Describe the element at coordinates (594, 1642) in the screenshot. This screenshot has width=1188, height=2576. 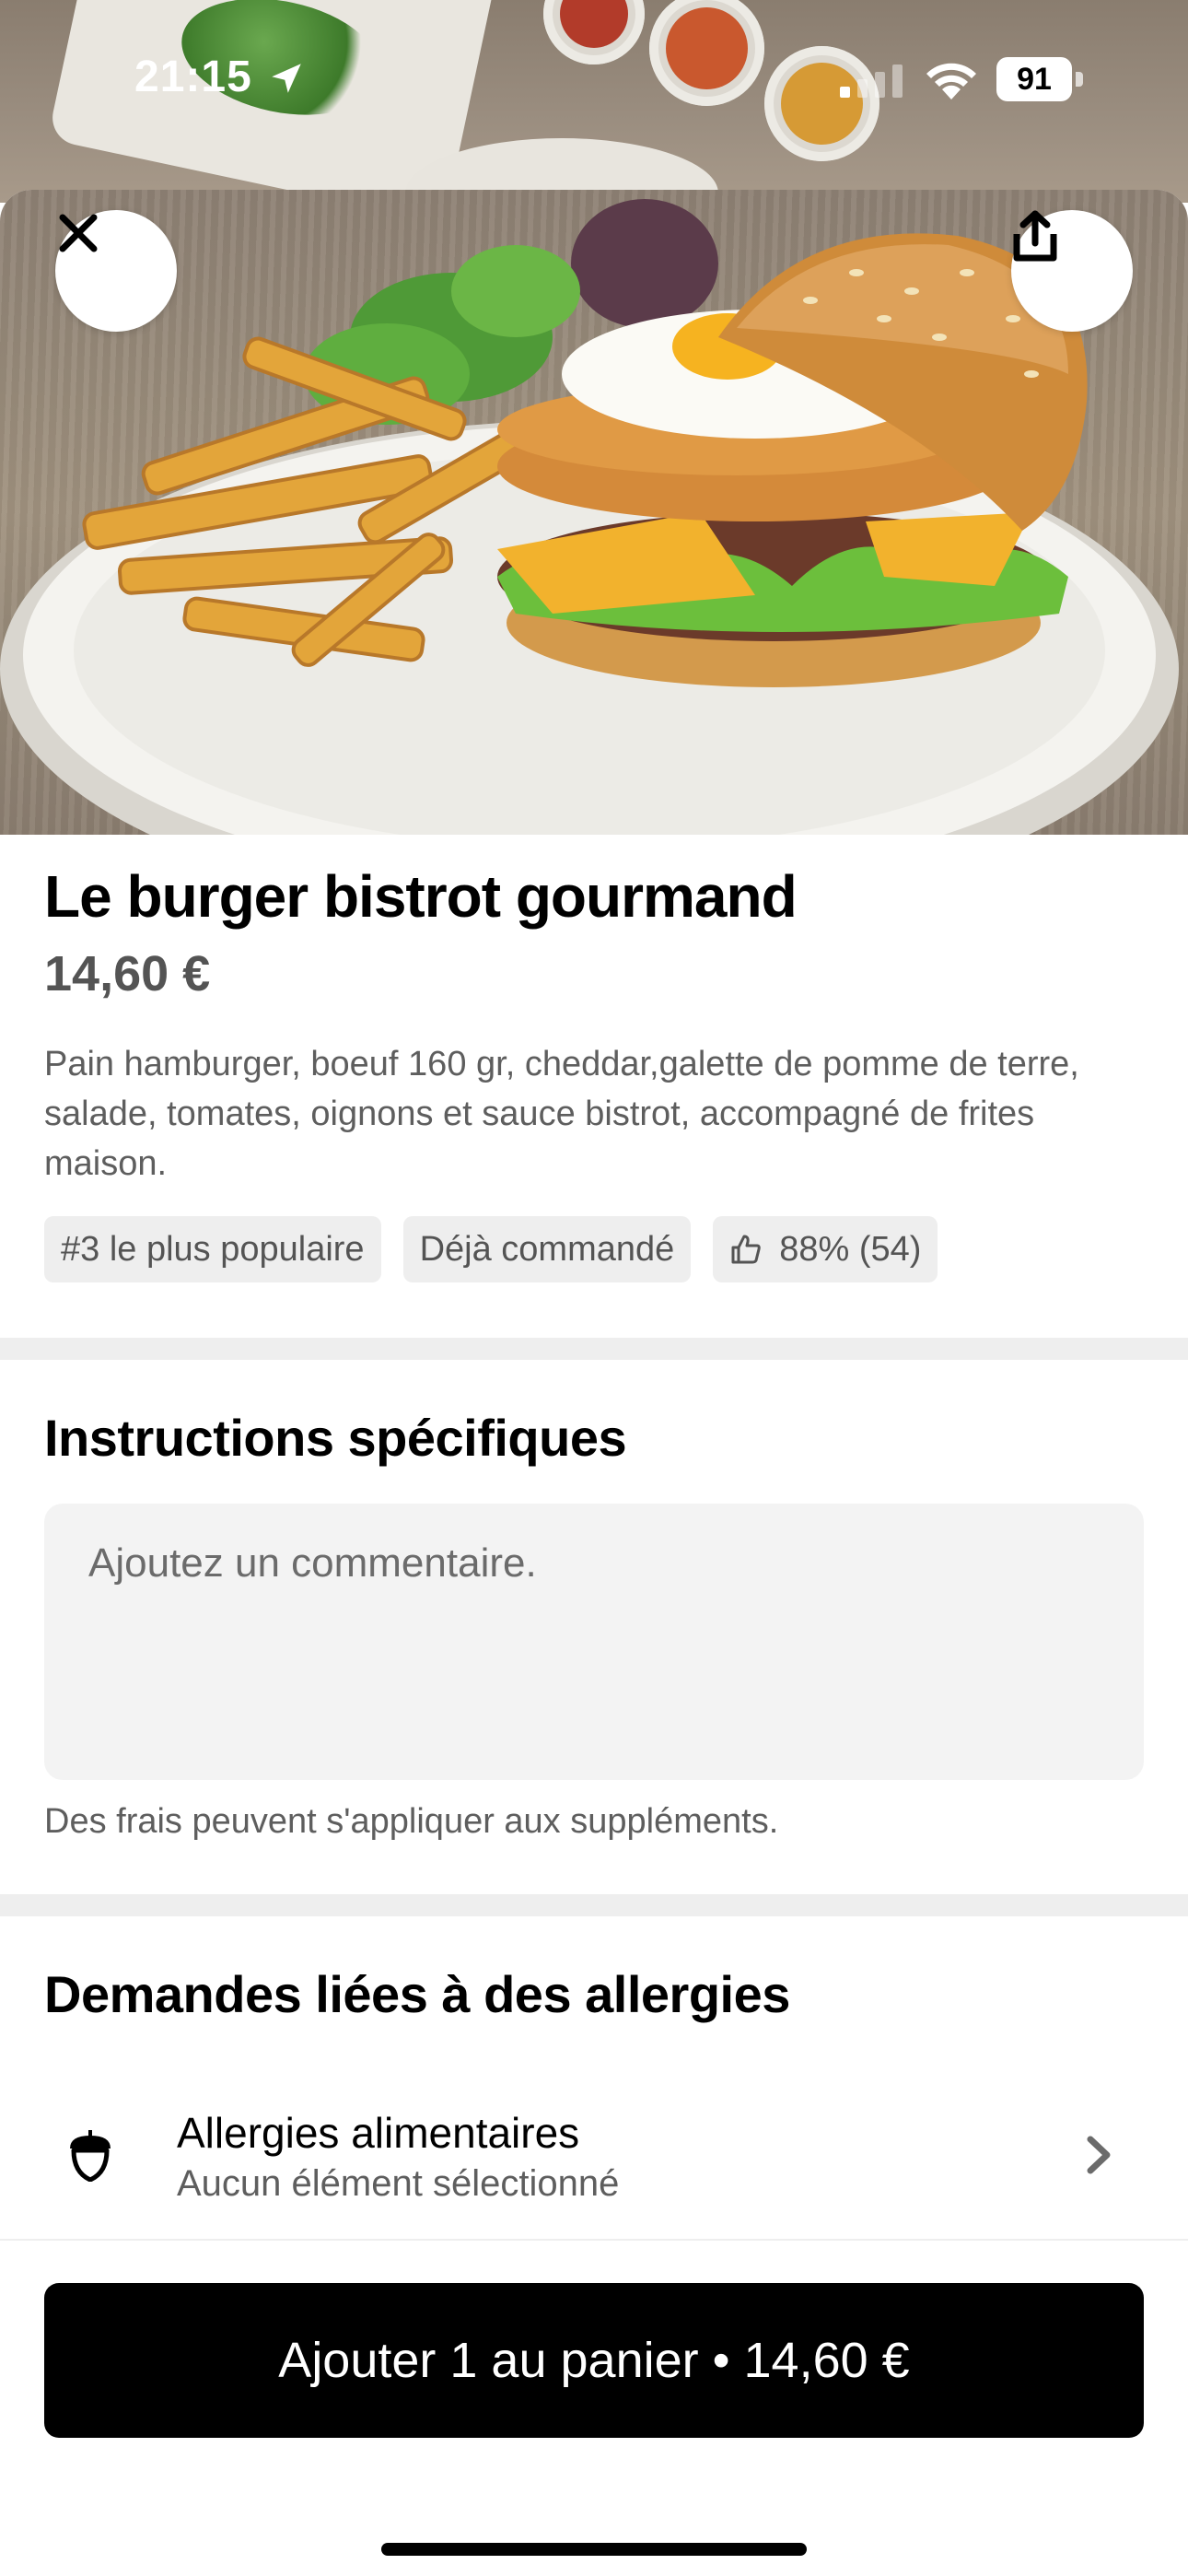
I see `comment-input` at that location.